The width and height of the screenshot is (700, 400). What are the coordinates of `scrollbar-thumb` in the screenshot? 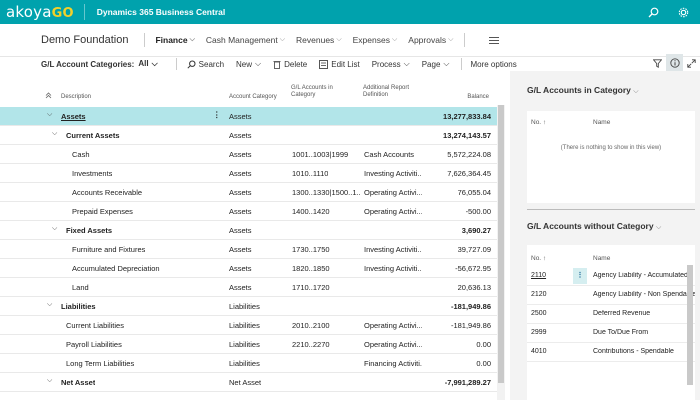 It's located at (501, 244).